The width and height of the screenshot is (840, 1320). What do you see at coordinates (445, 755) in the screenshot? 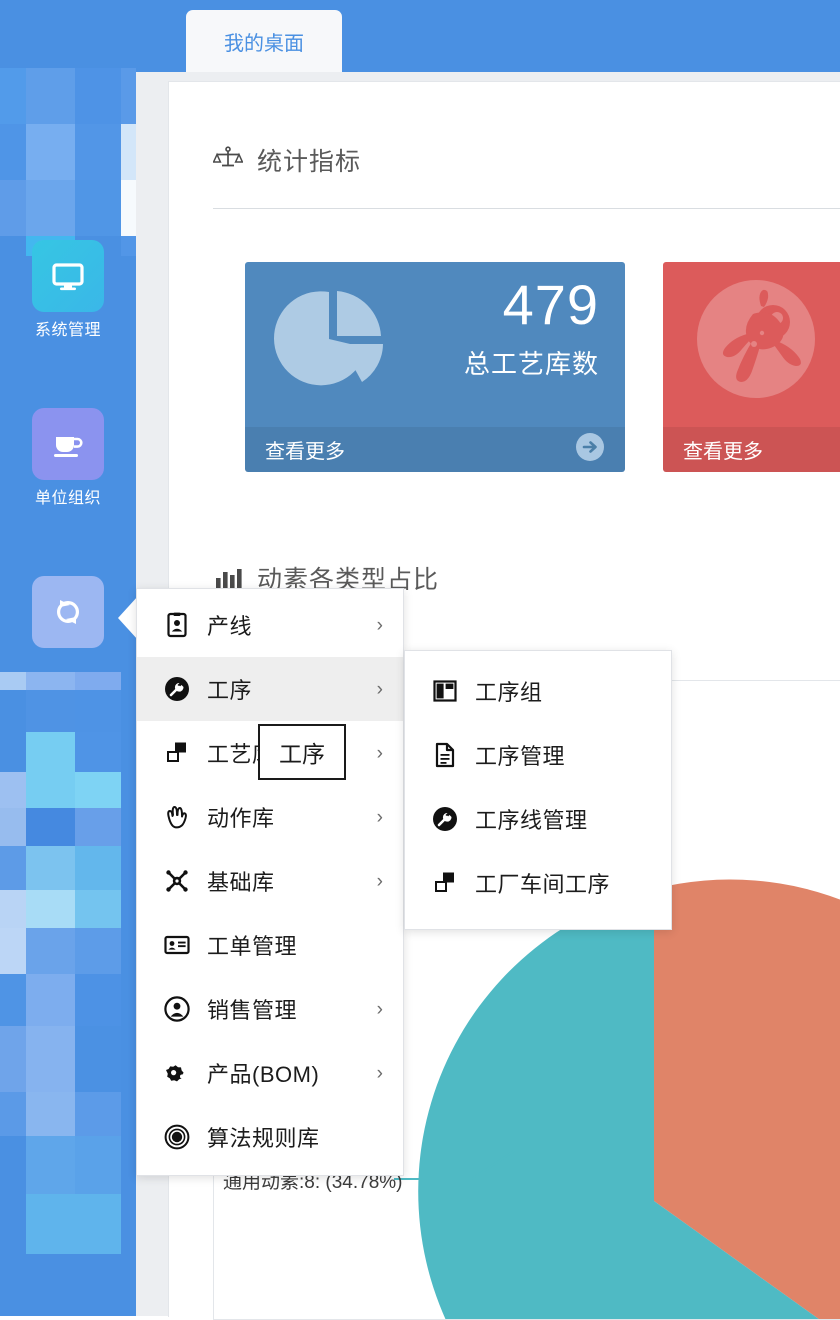
I see `document-icon` at bounding box center [445, 755].